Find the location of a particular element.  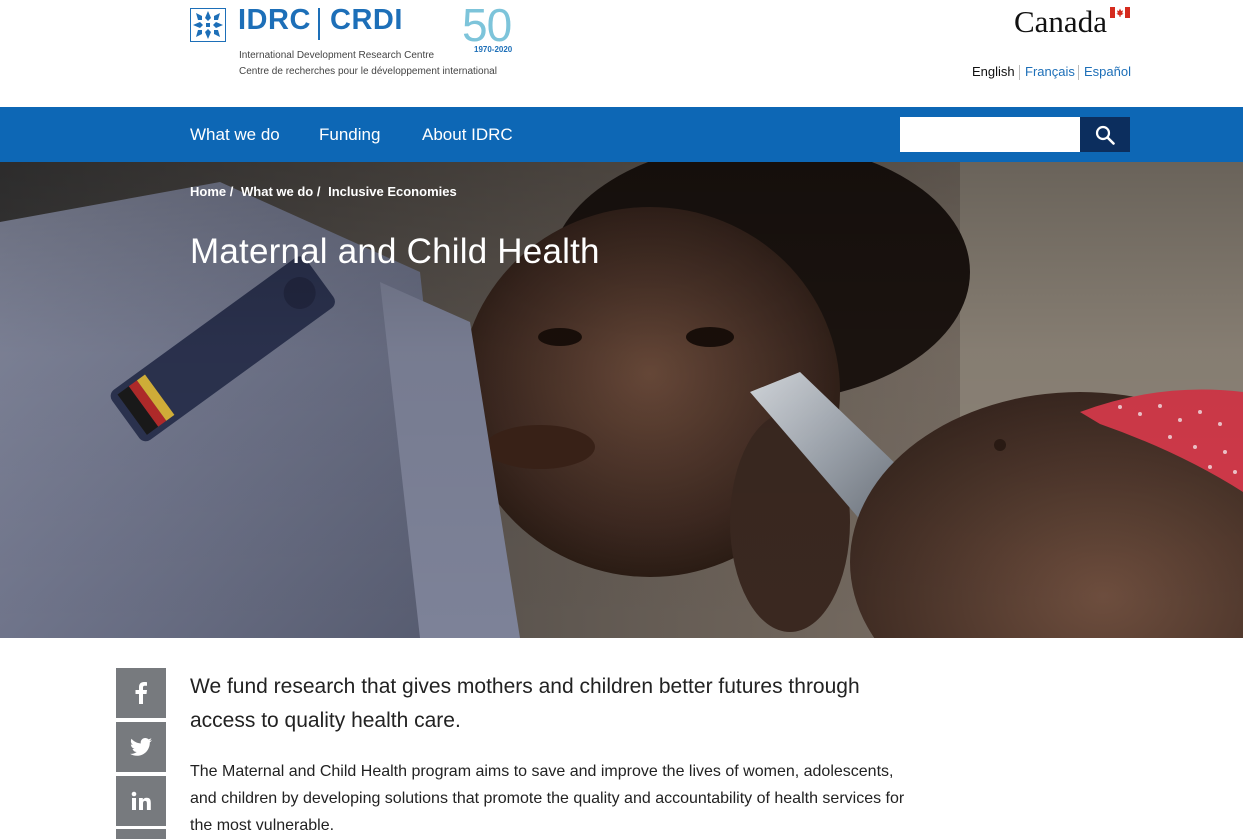

breadcrumb-home: Home is located at coordinates (208, 191).